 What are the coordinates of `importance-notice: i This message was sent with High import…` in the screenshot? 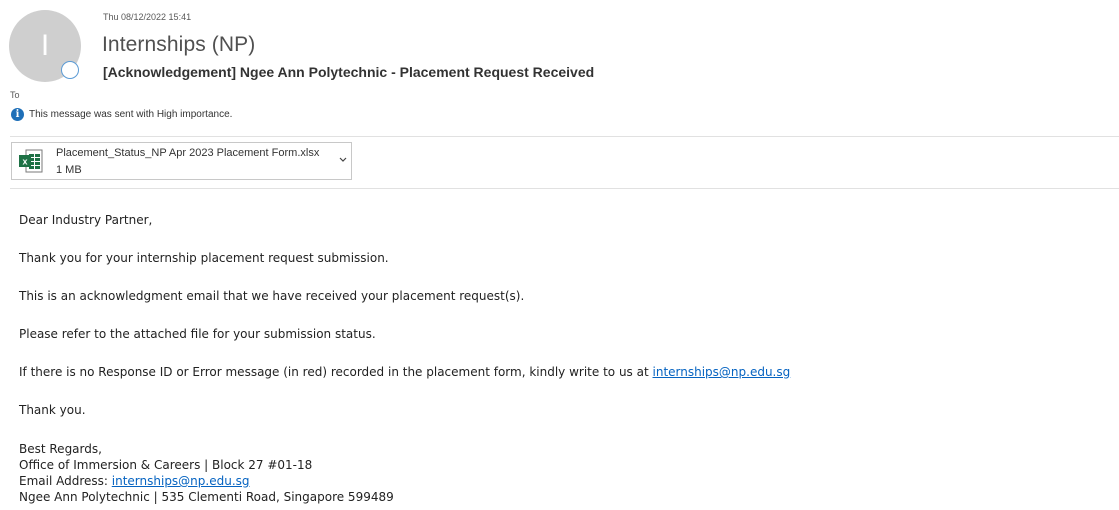 It's located at (121, 114).